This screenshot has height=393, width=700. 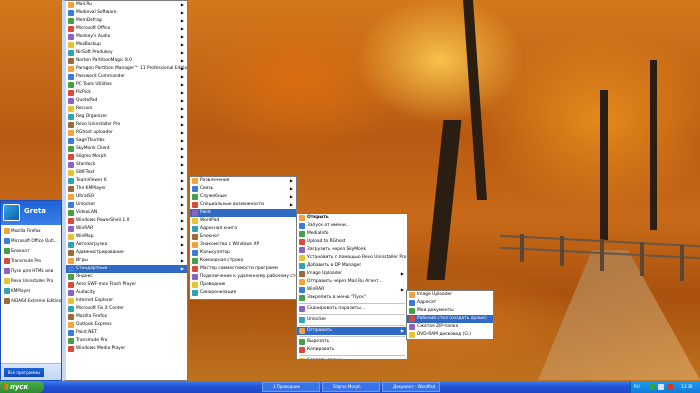 I want to click on context-menu-item: Unlocker, so click(x=352, y=320).